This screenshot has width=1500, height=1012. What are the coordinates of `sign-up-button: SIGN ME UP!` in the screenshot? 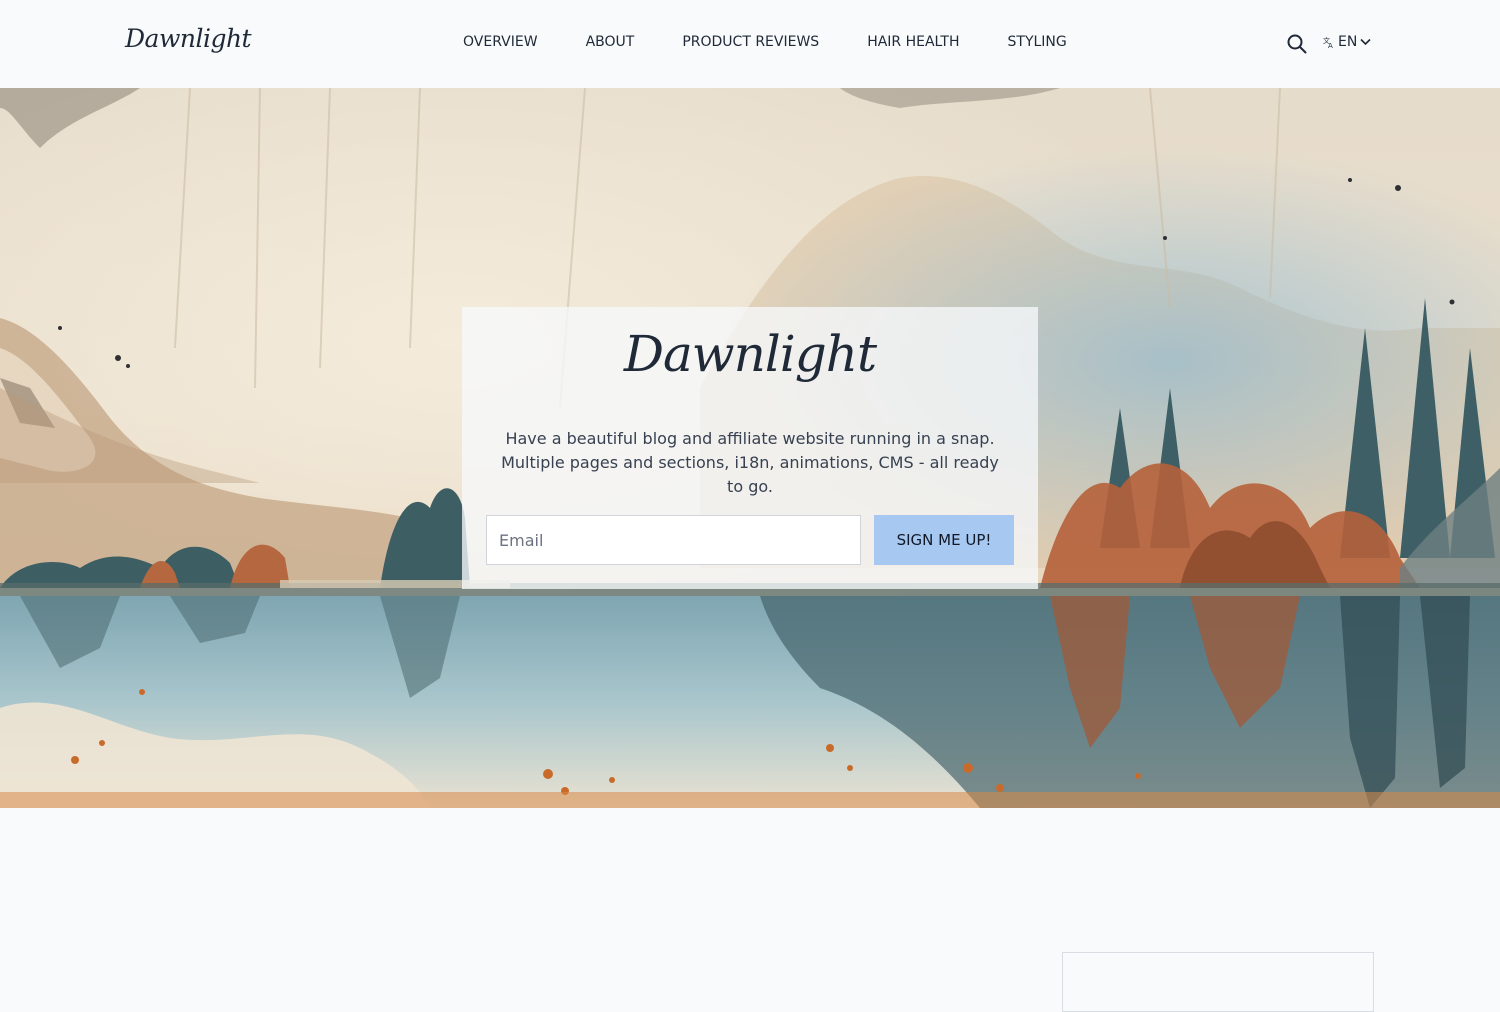 It's located at (944, 540).